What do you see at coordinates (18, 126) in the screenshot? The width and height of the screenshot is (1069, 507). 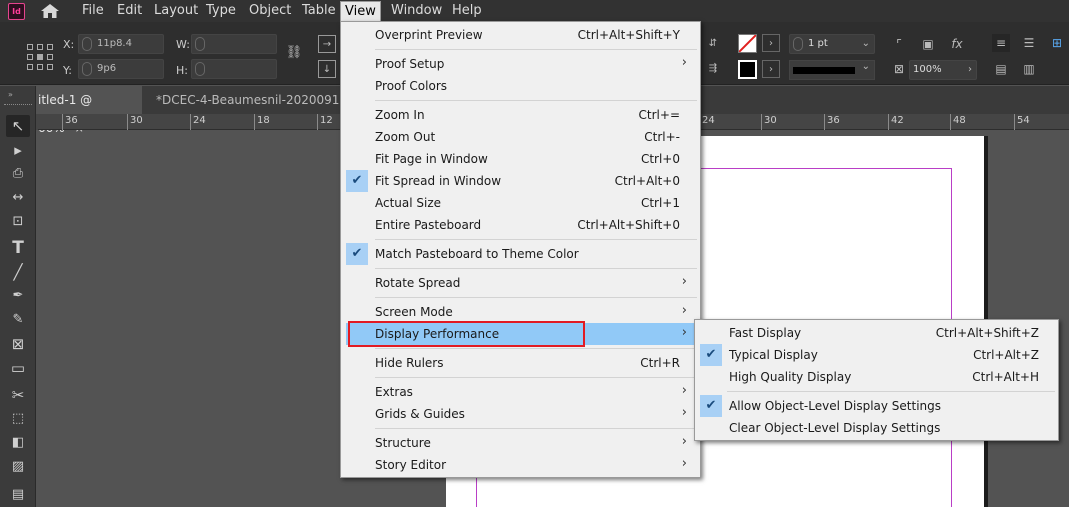 I see `selection-tool-icon: ↖` at bounding box center [18, 126].